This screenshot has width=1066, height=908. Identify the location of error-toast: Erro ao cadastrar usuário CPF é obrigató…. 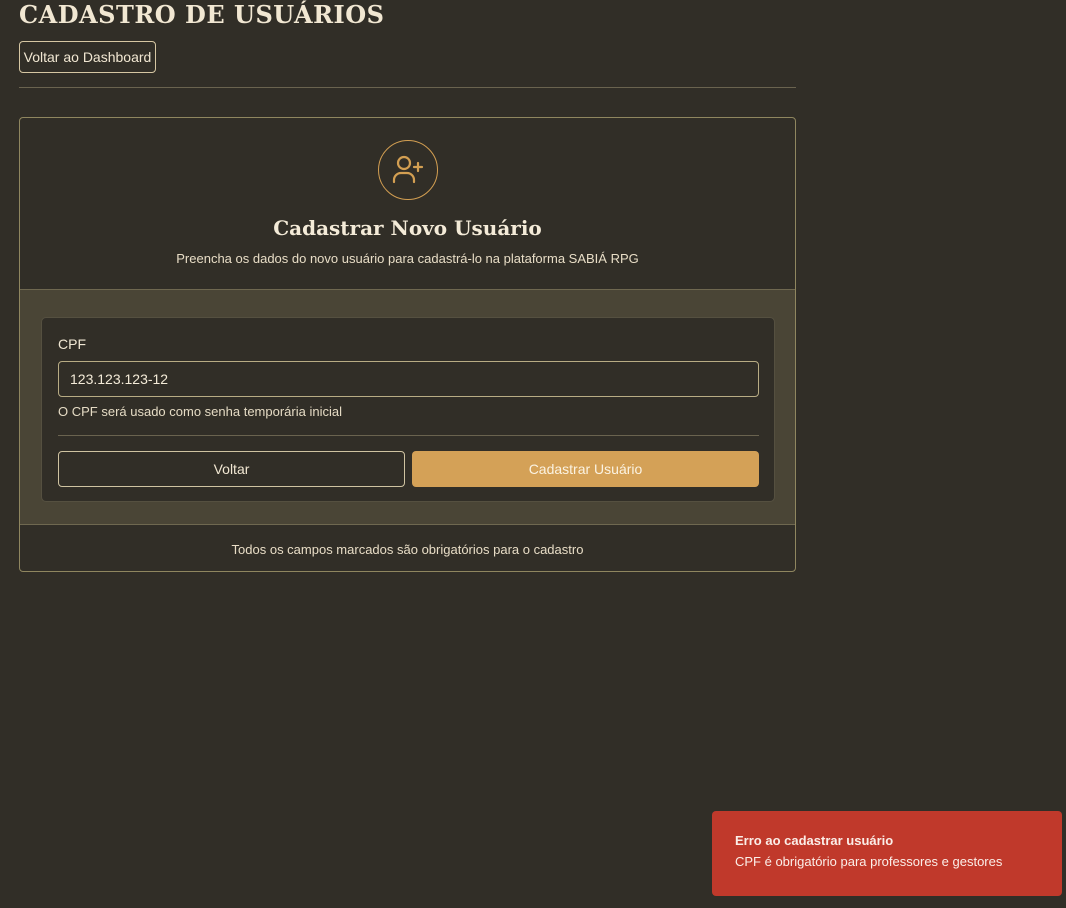
(887, 853).